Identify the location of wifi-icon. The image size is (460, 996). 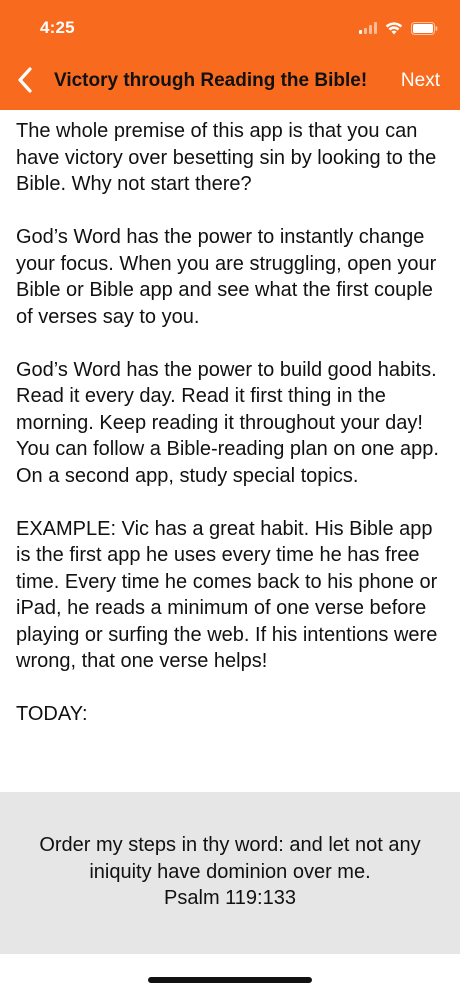
(394, 28).